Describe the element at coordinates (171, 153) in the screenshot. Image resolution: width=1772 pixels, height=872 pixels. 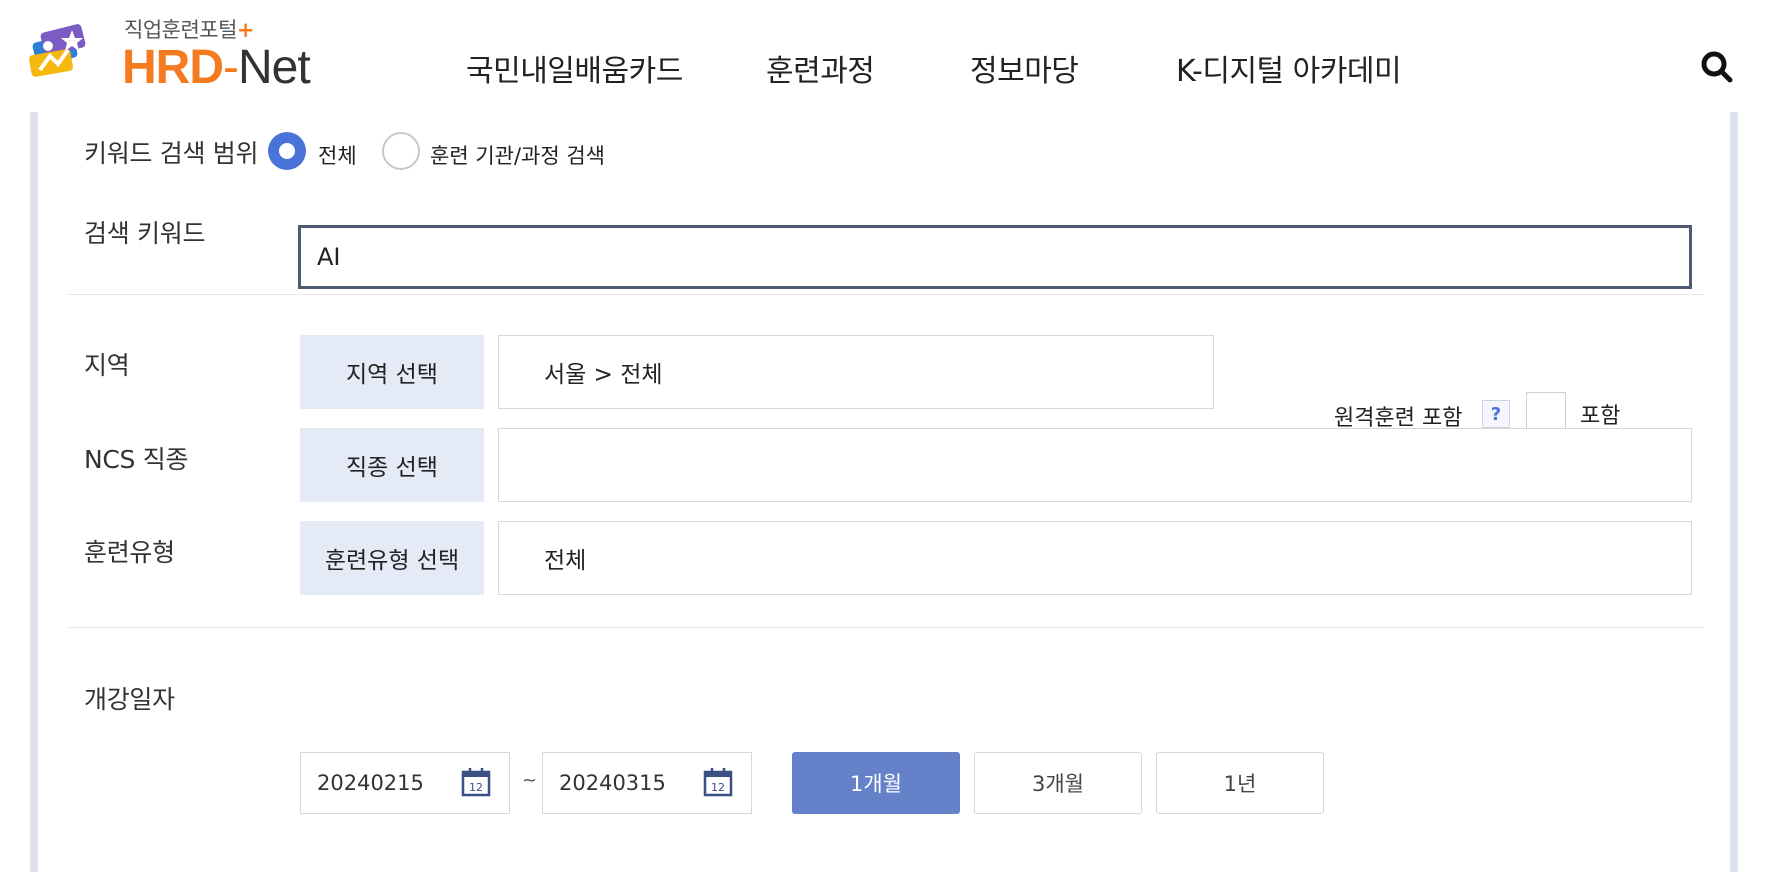
I see `keyword-scope-label: 키워드 검색 범위` at that location.